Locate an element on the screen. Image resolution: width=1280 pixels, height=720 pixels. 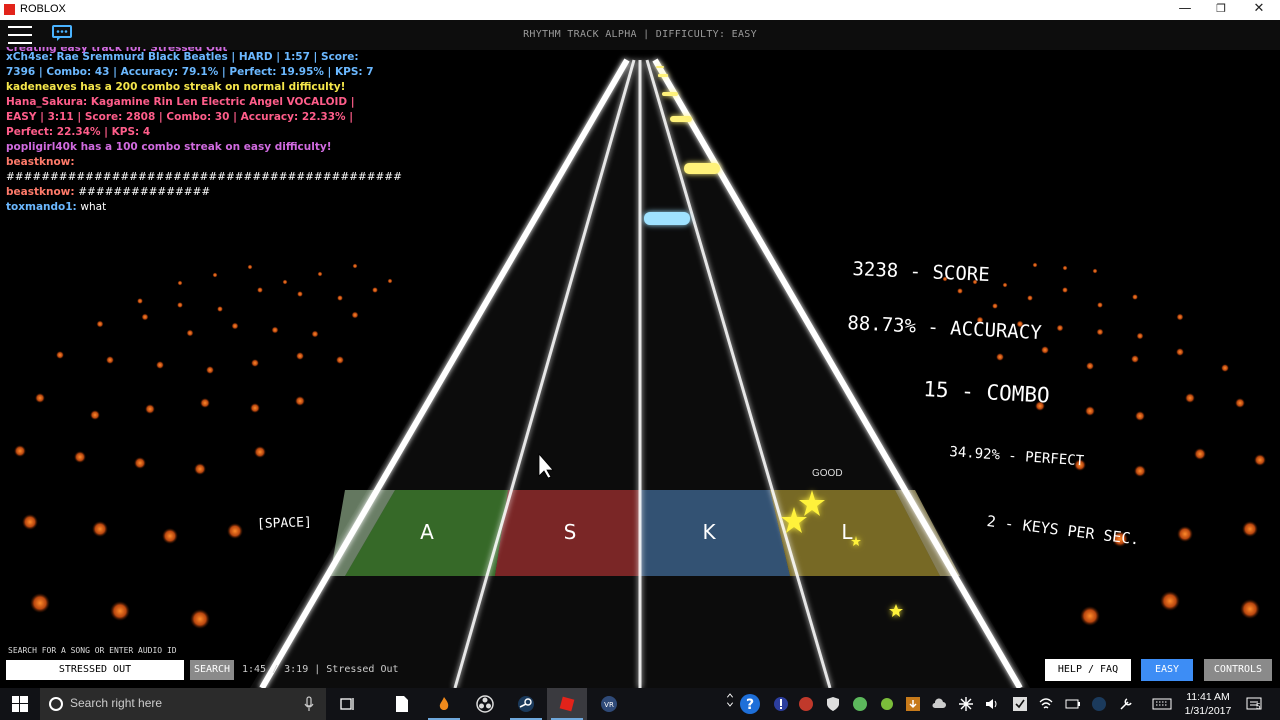
minimize-button: — is located at coordinates (1185, 10).